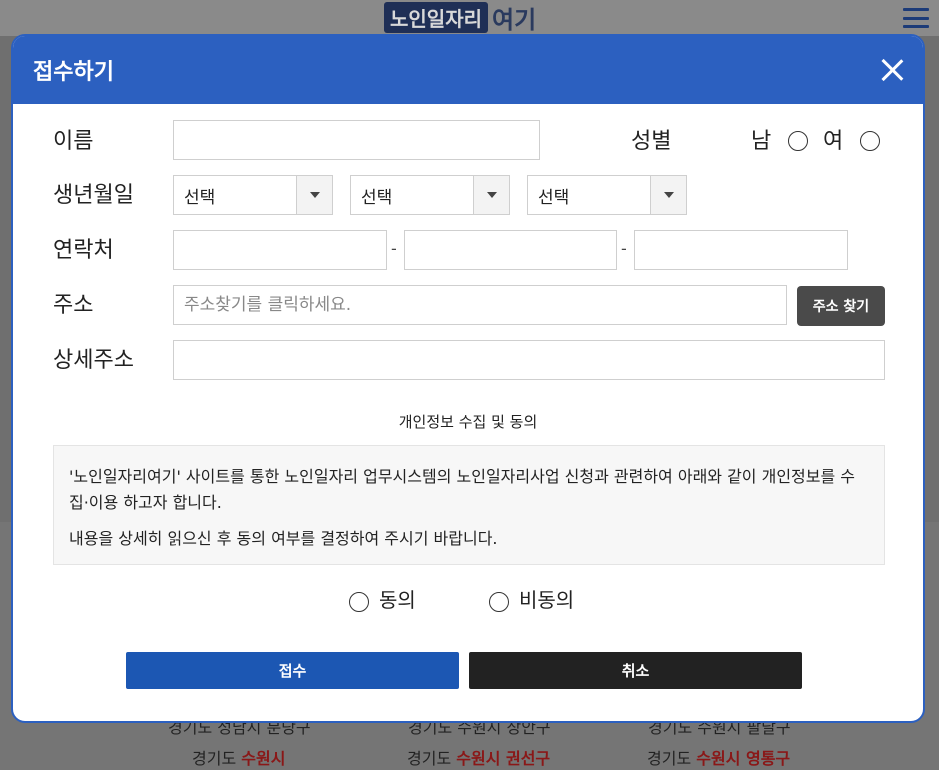 This screenshot has height=770, width=939. I want to click on detail-address-label: 상세주소, so click(93, 360).